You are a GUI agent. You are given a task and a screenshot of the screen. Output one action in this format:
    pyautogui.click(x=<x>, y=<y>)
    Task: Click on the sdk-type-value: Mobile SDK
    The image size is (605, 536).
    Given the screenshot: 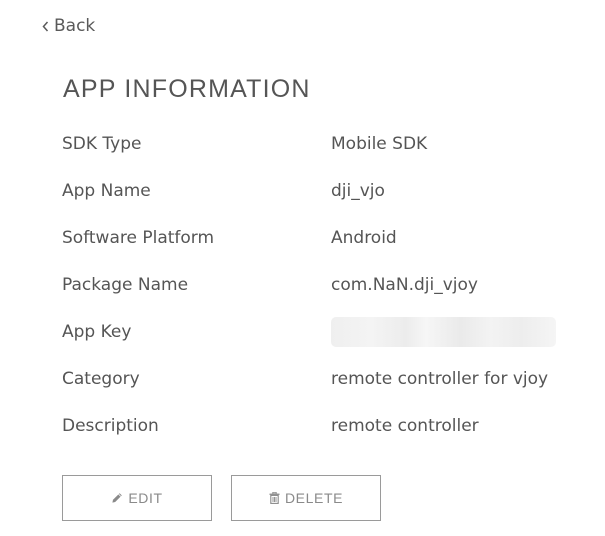 What is the action you would take?
    pyautogui.click(x=379, y=143)
    